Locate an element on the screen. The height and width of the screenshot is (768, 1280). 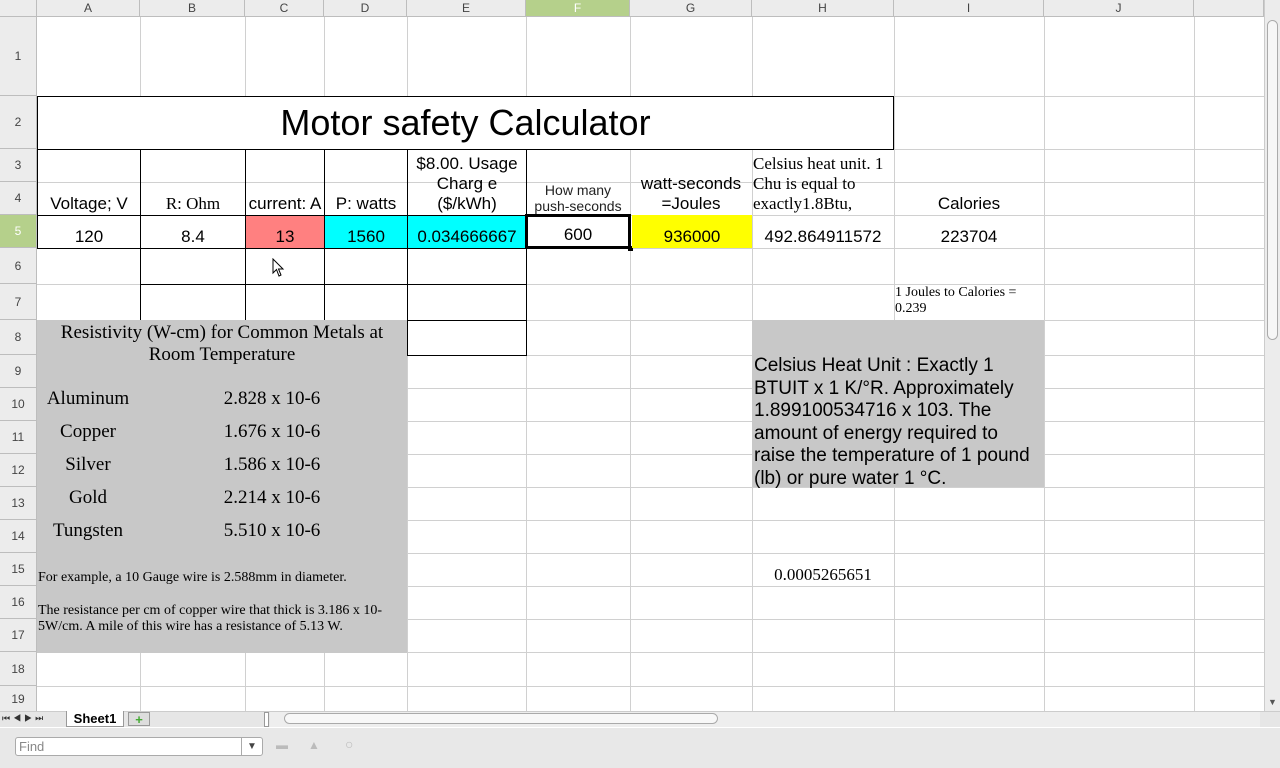
value-current: 13 is located at coordinates (285, 232).